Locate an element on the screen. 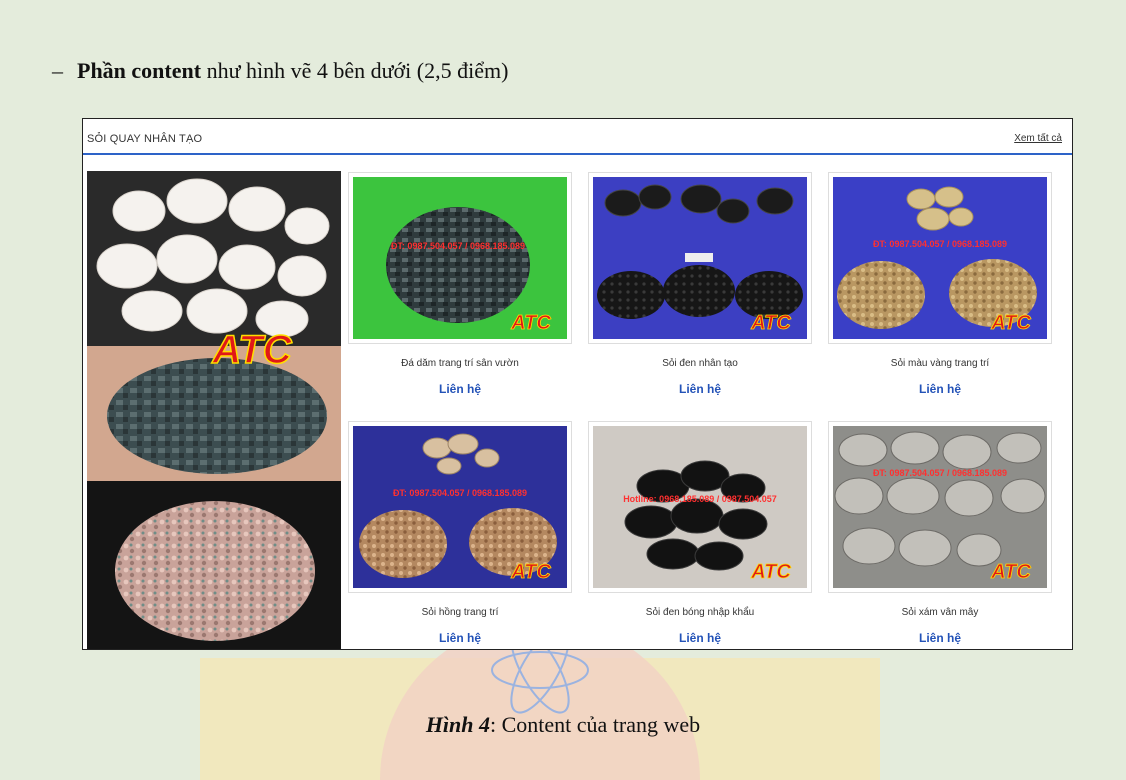 This screenshot has width=1126, height=780. product-card: ATC Sỏi đen nhân tạo Liên hệ is located at coordinates (700, 284).